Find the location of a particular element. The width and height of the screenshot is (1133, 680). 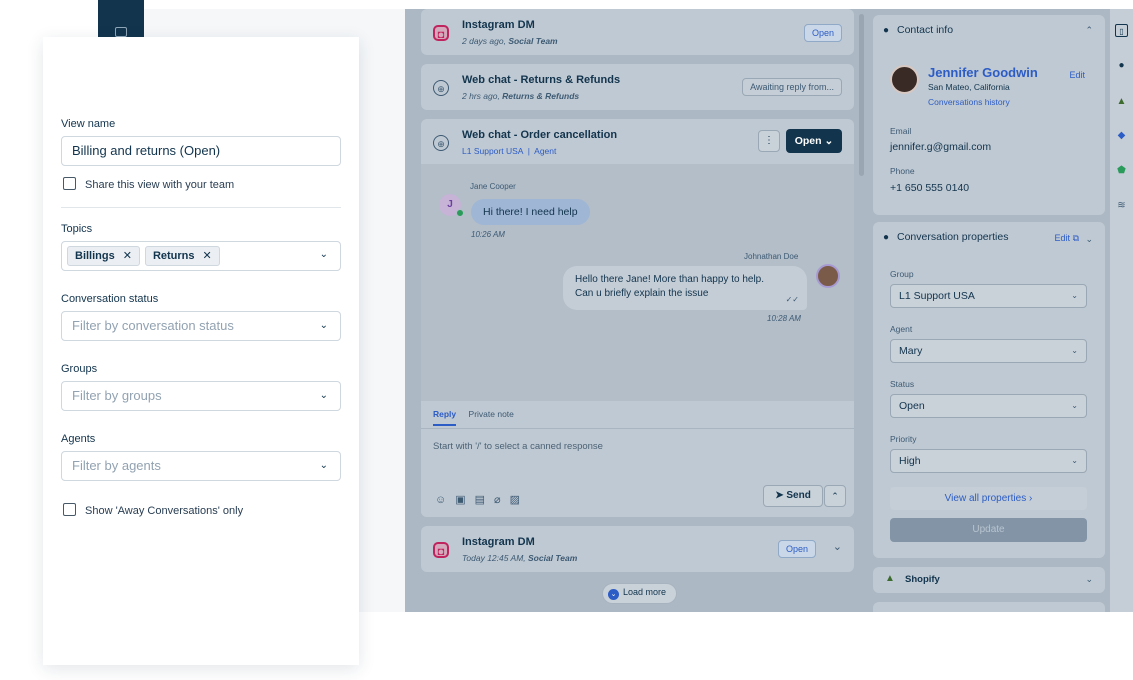

contact-name: Jennifer Goodwin is located at coordinates (983, 72).